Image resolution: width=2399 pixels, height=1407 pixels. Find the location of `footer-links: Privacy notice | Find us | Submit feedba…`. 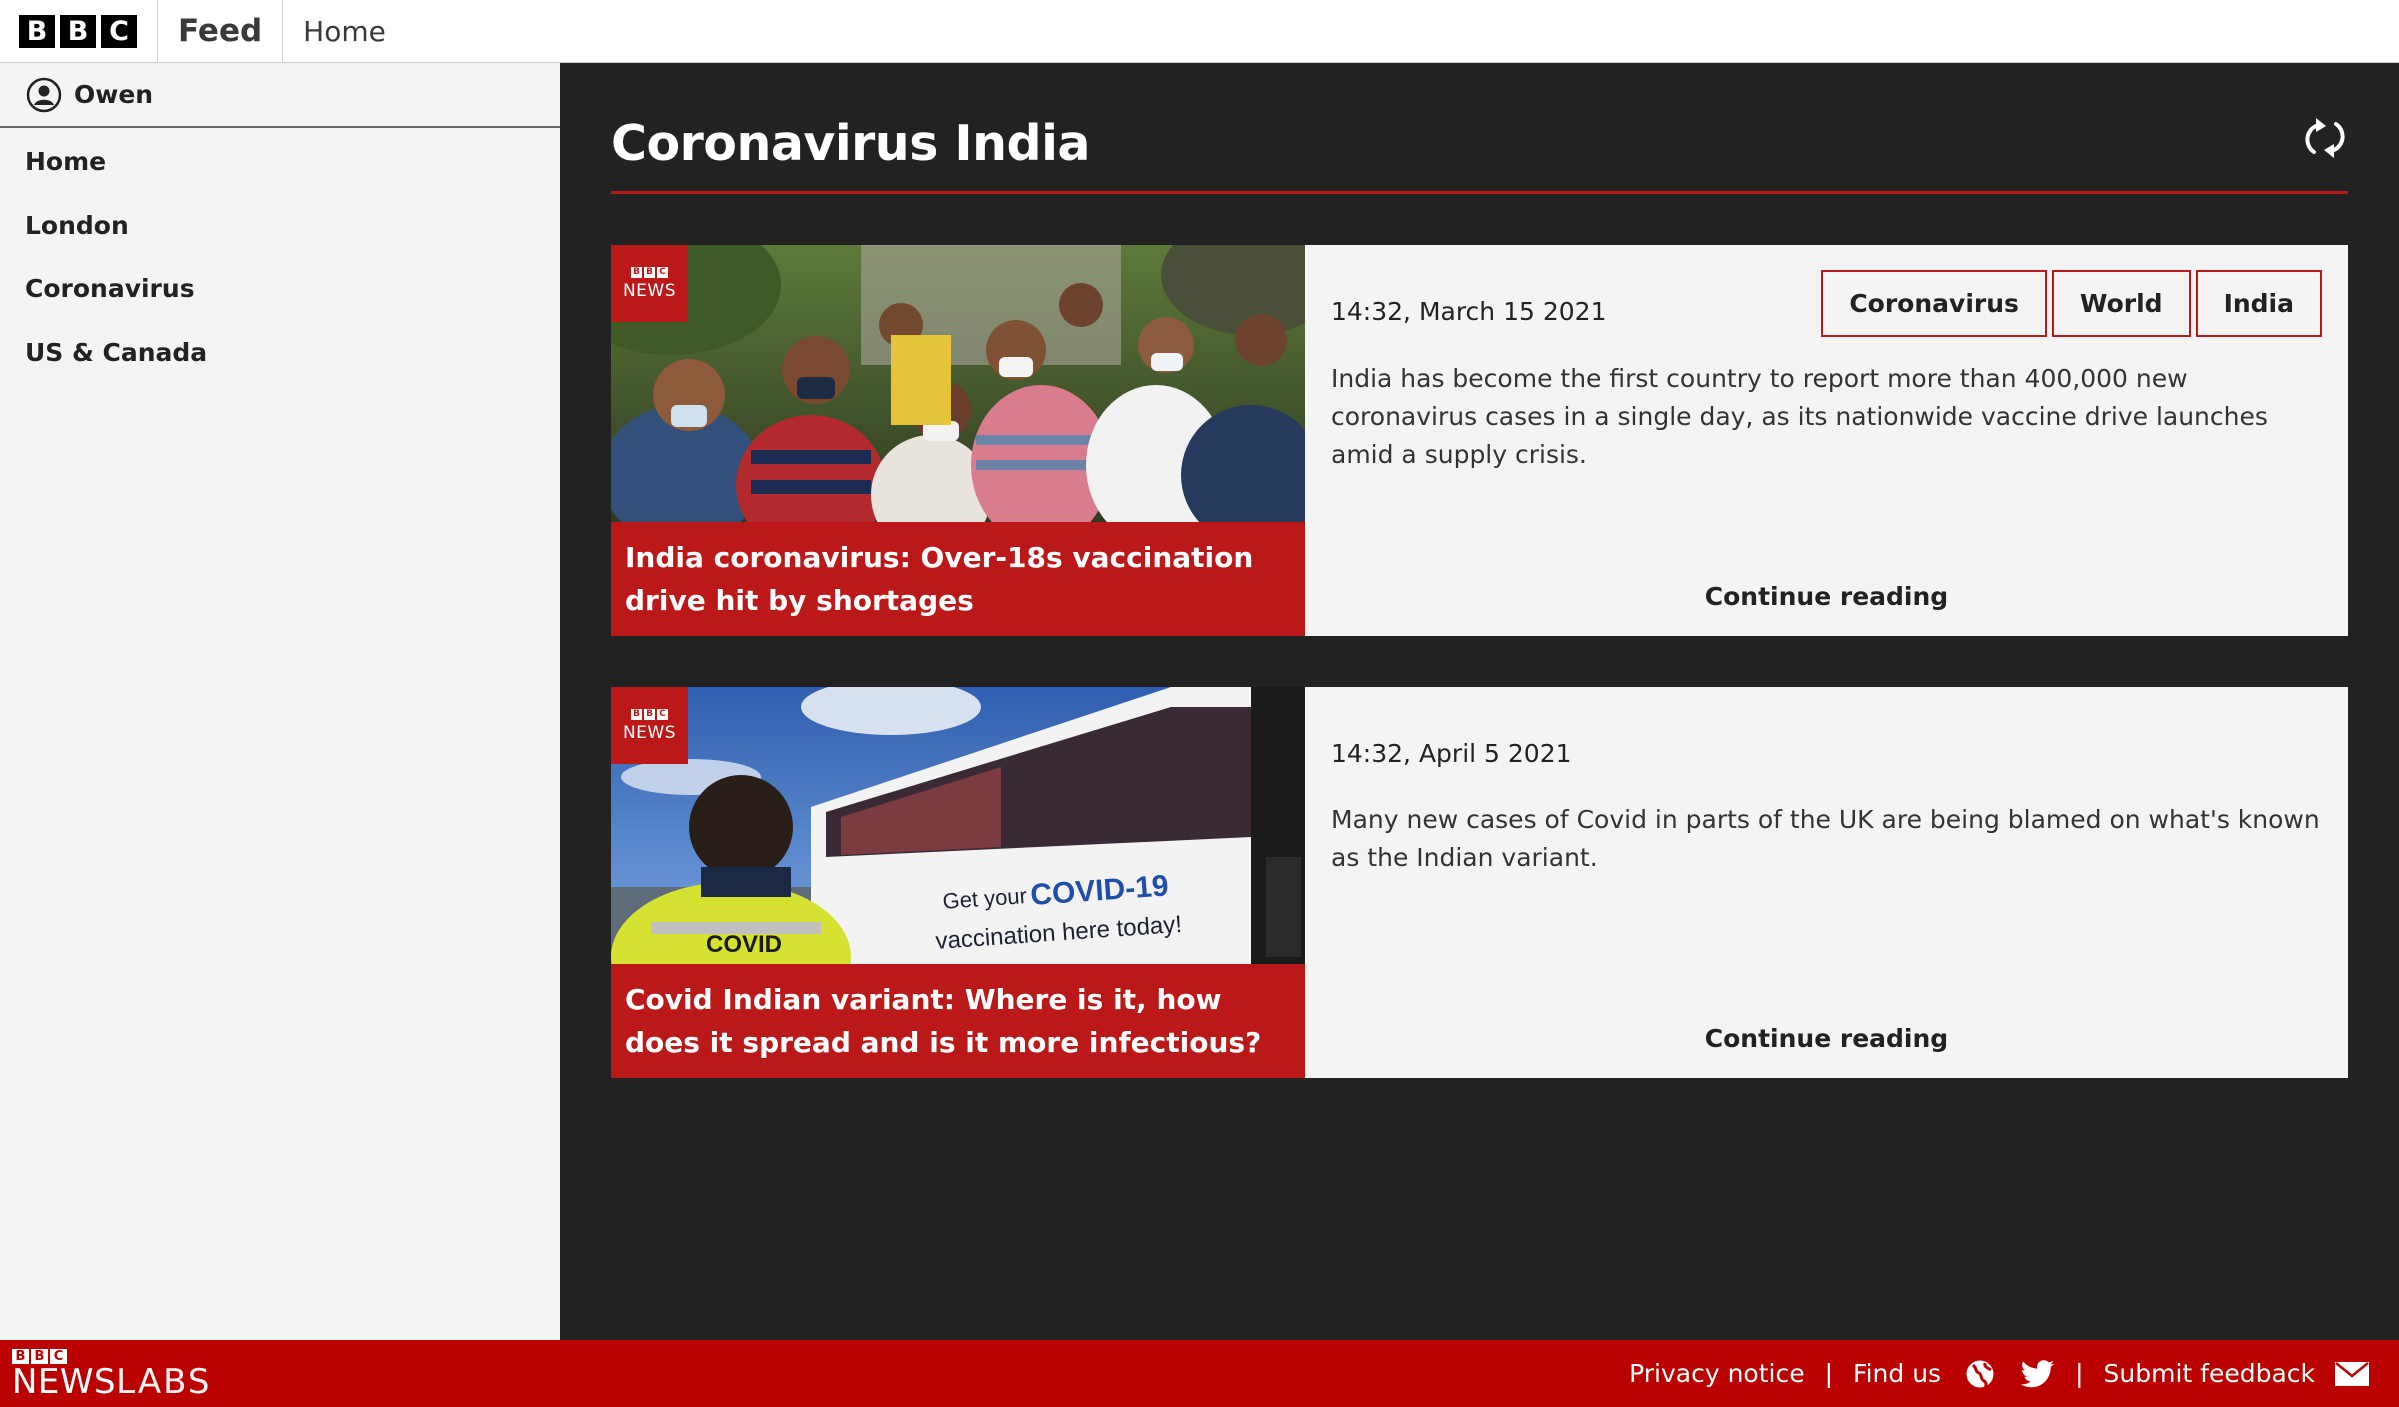

footer-links: Privacy notice | Find us | Submit feedba… is located at coordinates (2014, 1374).